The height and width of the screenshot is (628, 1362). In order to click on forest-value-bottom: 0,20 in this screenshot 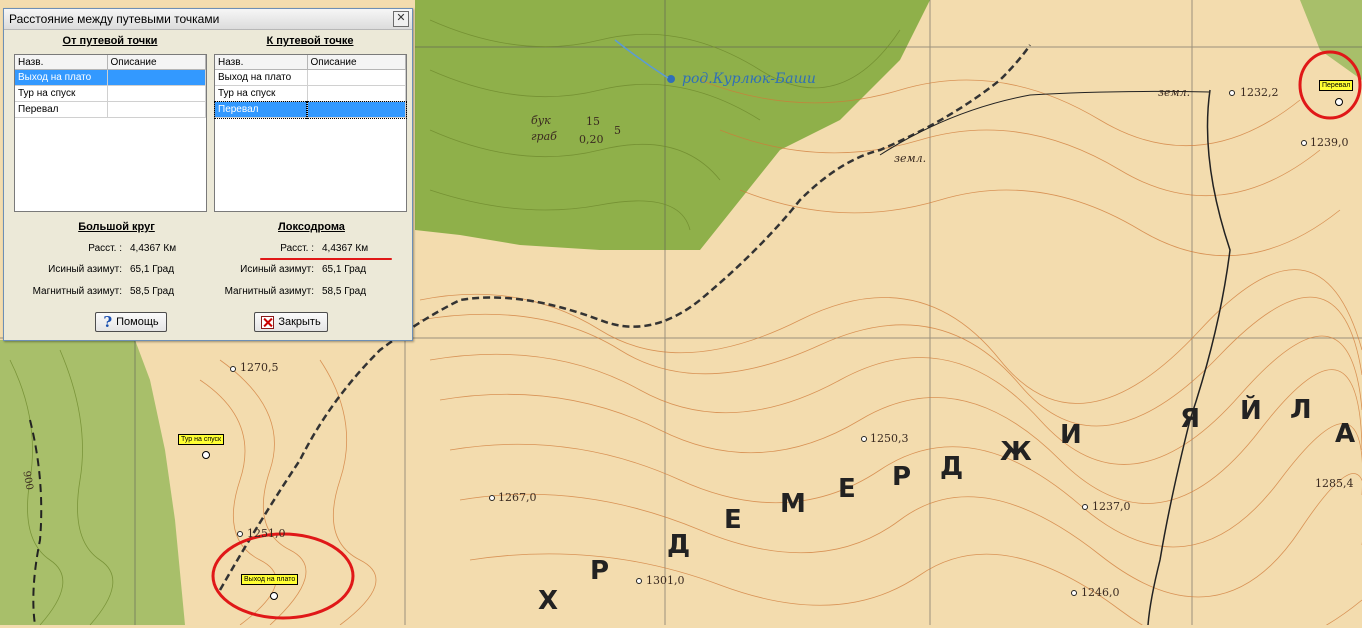, I will do `click(591, 139)`.